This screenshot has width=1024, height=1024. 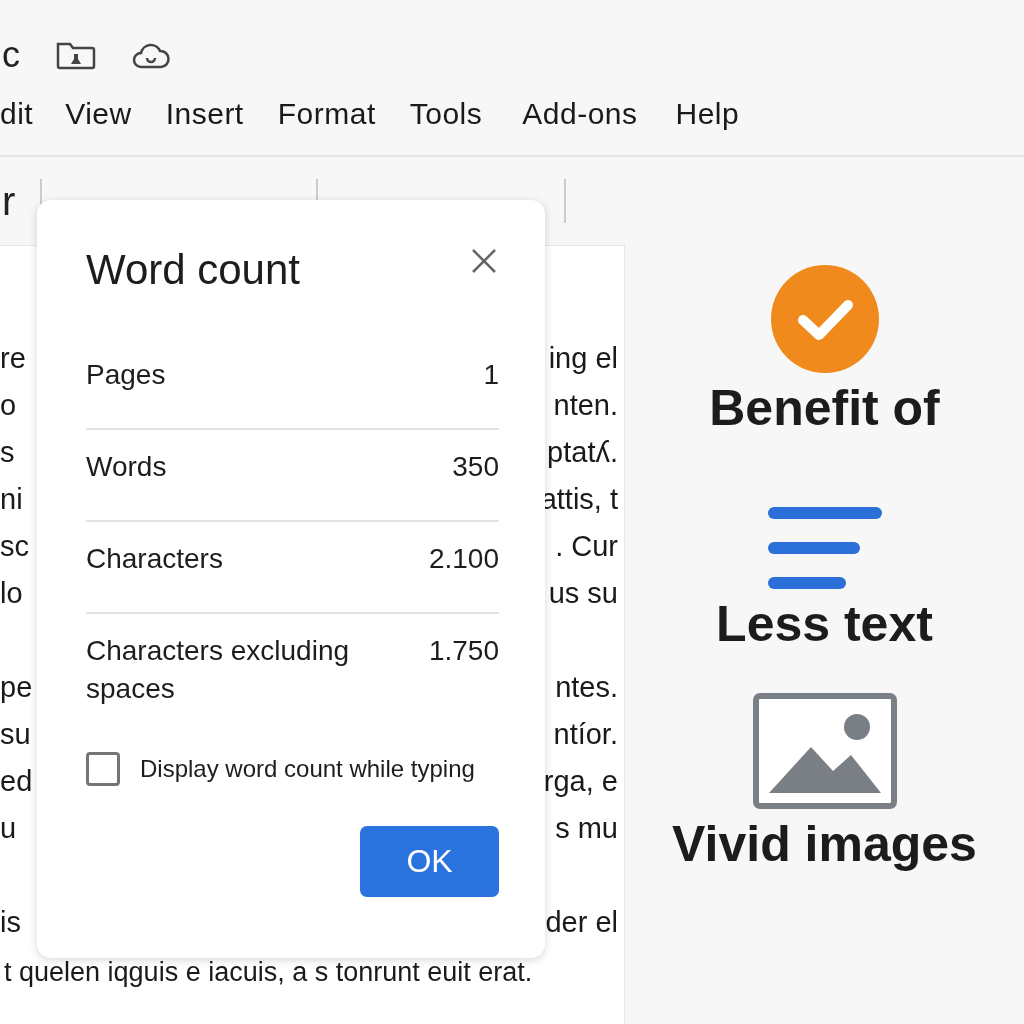 What do you see at coordinates (429, 861) in the screenshot?
I see `ok-button: OK` at bounding box center [429, 861].